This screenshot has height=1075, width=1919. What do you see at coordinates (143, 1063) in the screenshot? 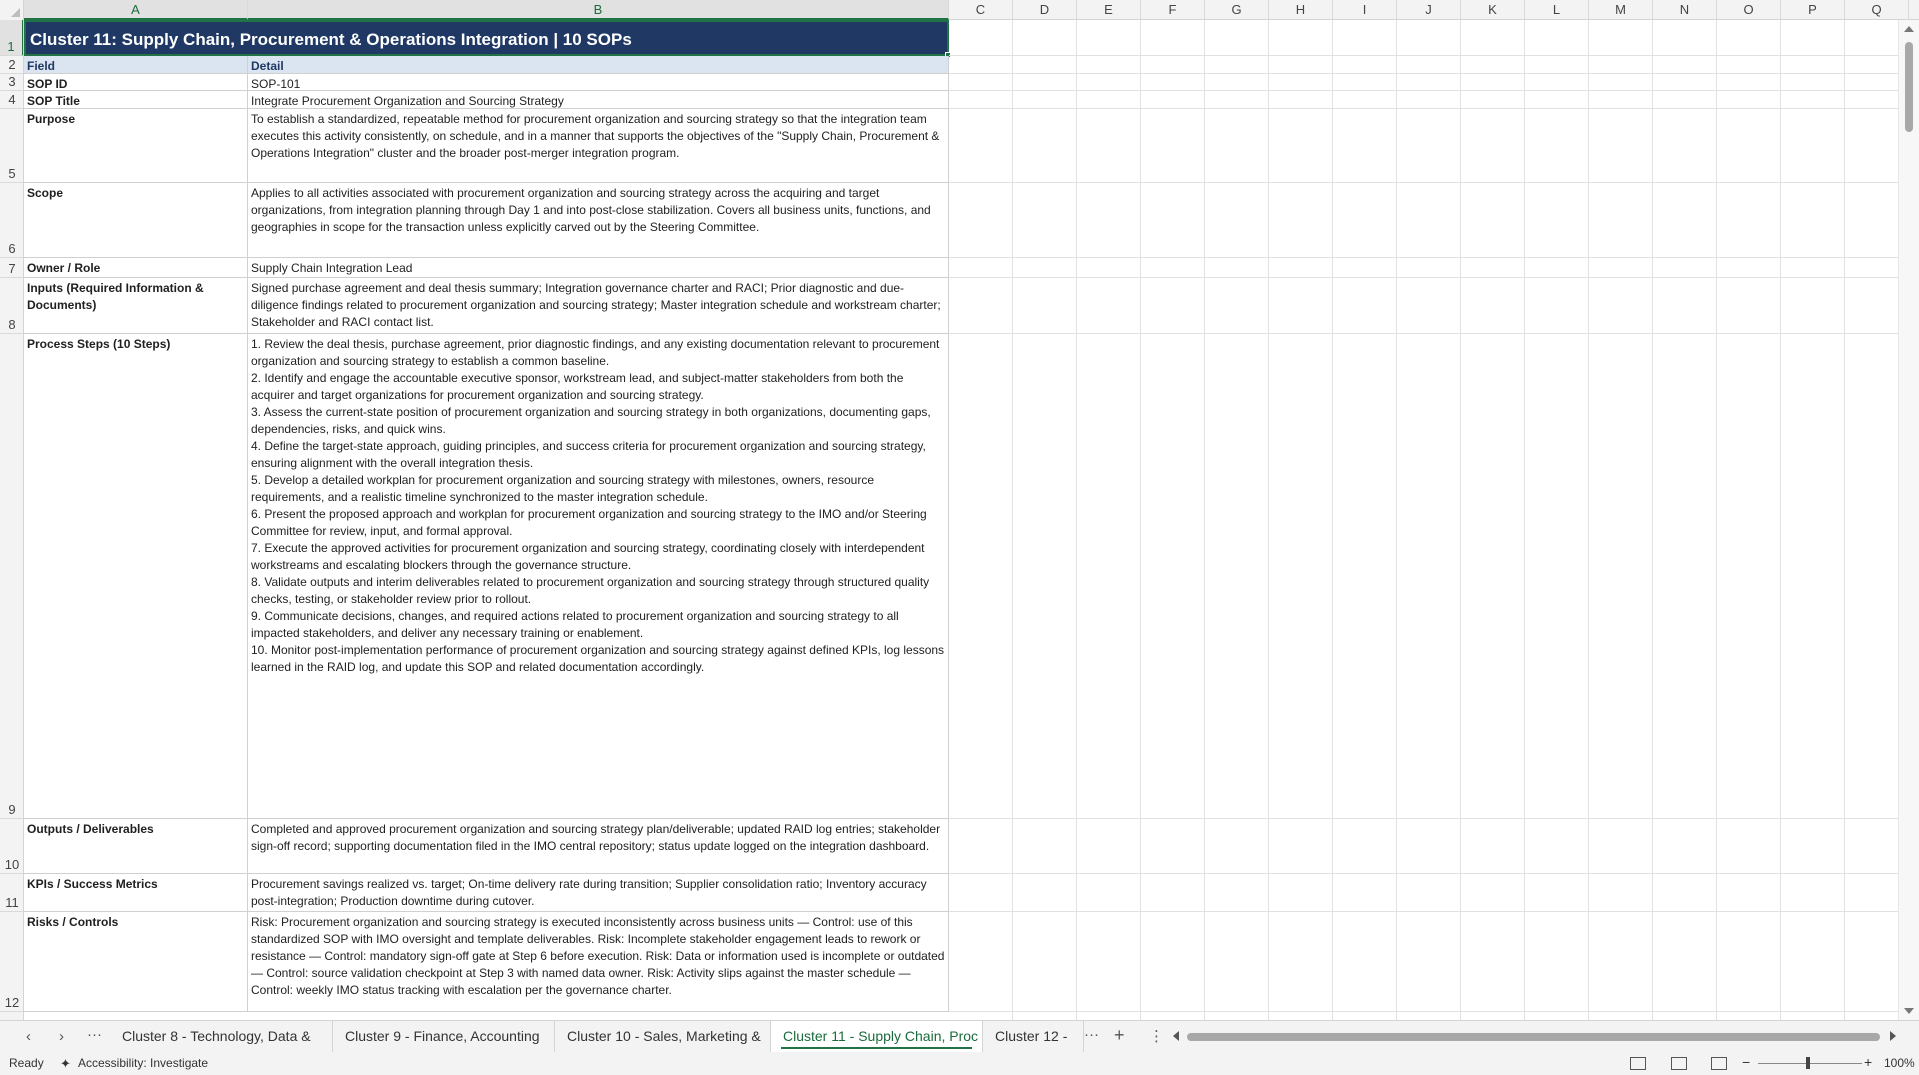
I see `accessibility-status: Accessibility: Investigate` at bounding box center [143, 1063].